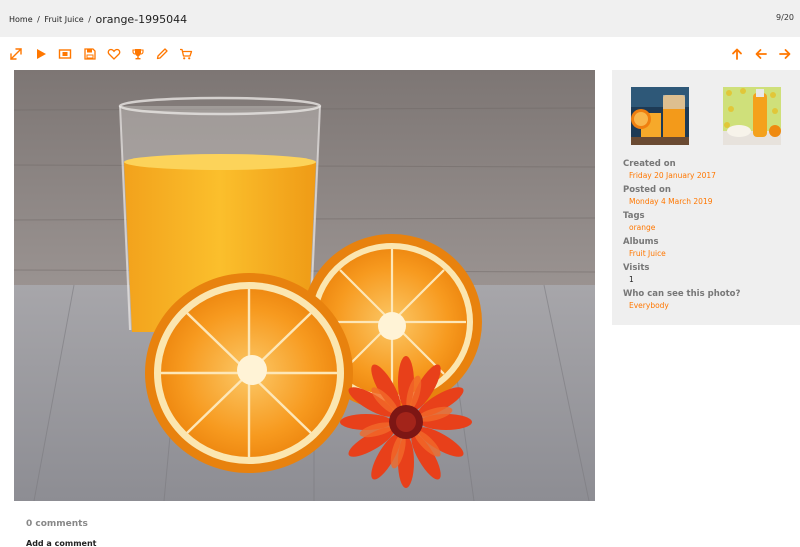  What do you see at coordinates (61, 543) in the screenshot?
I see `add-comment-link: Add a comment` at bounding box center [61, 543].